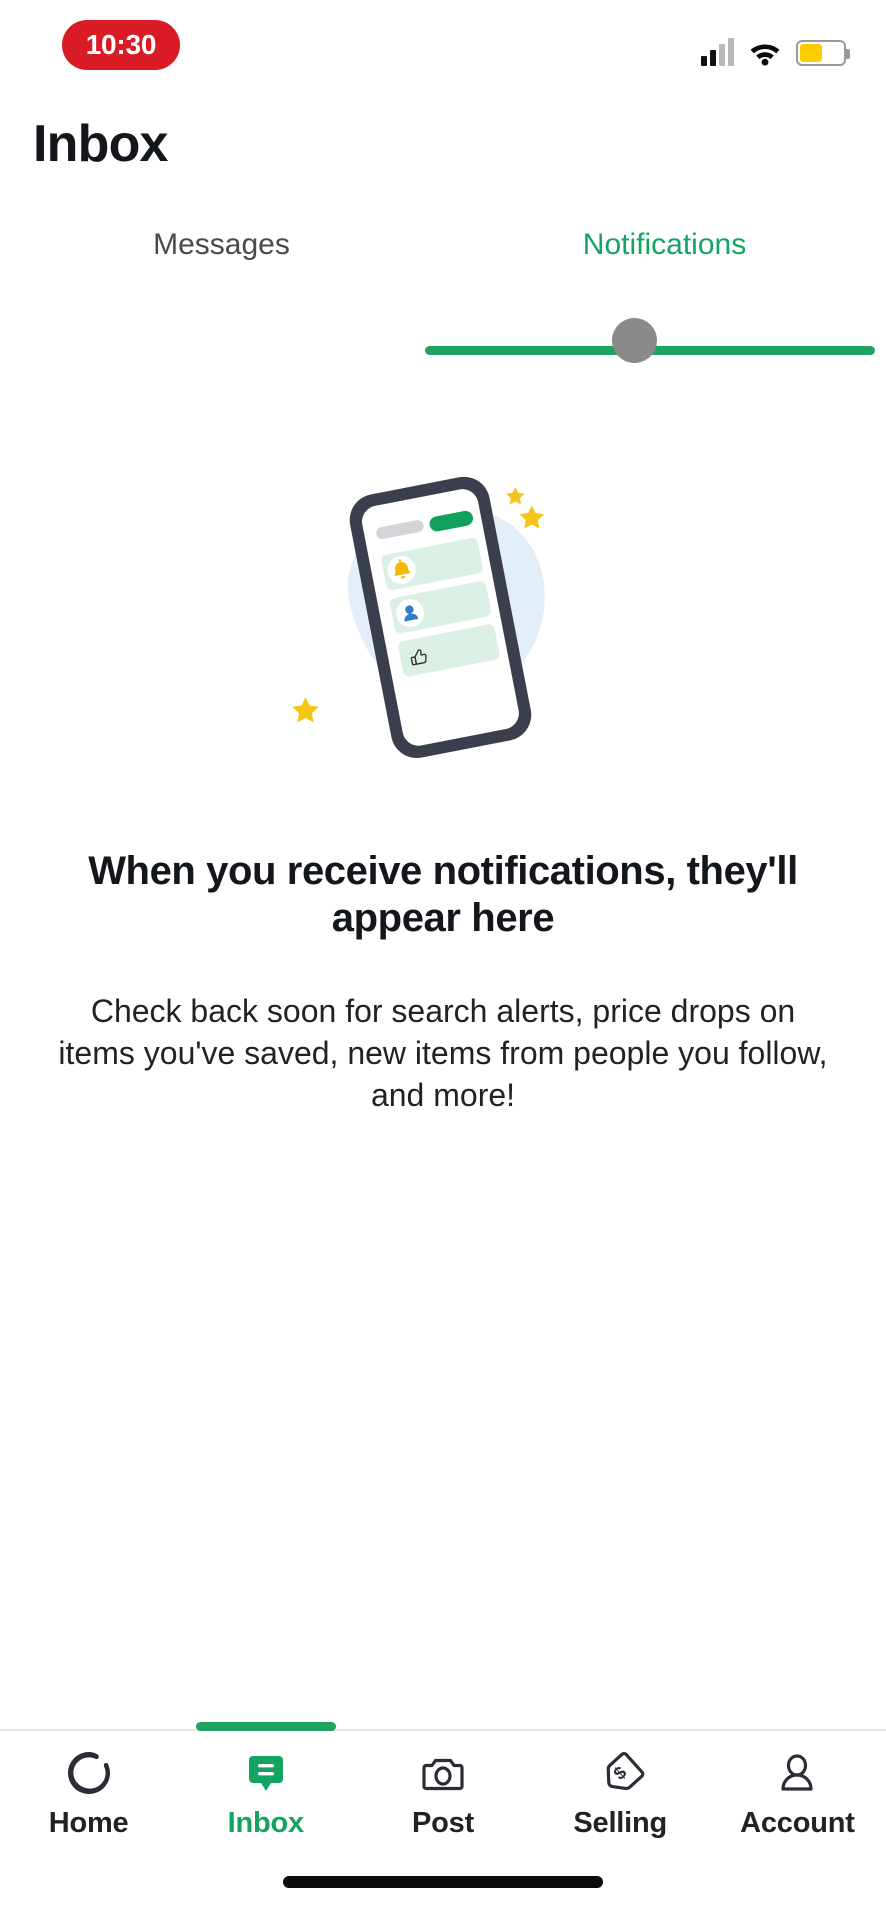  What do you see at coordinates (797, 1823) in the screenshot?
I see `nav-label-account: Account` at bounding box center [797, 1823].